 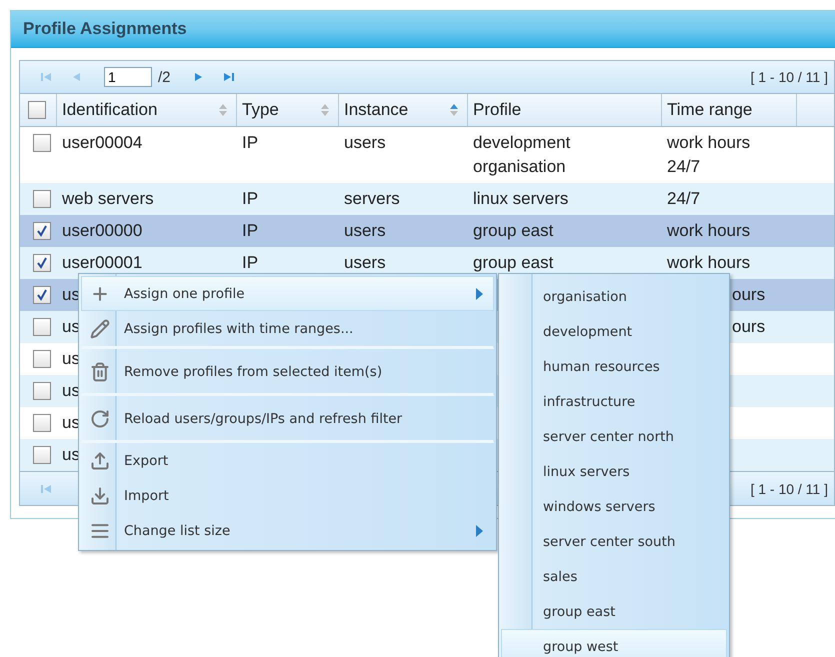 What do you see at coordinates (614, 643) in the screenshot?
I see `menu-item: group west` at bounding box center [614, 643].